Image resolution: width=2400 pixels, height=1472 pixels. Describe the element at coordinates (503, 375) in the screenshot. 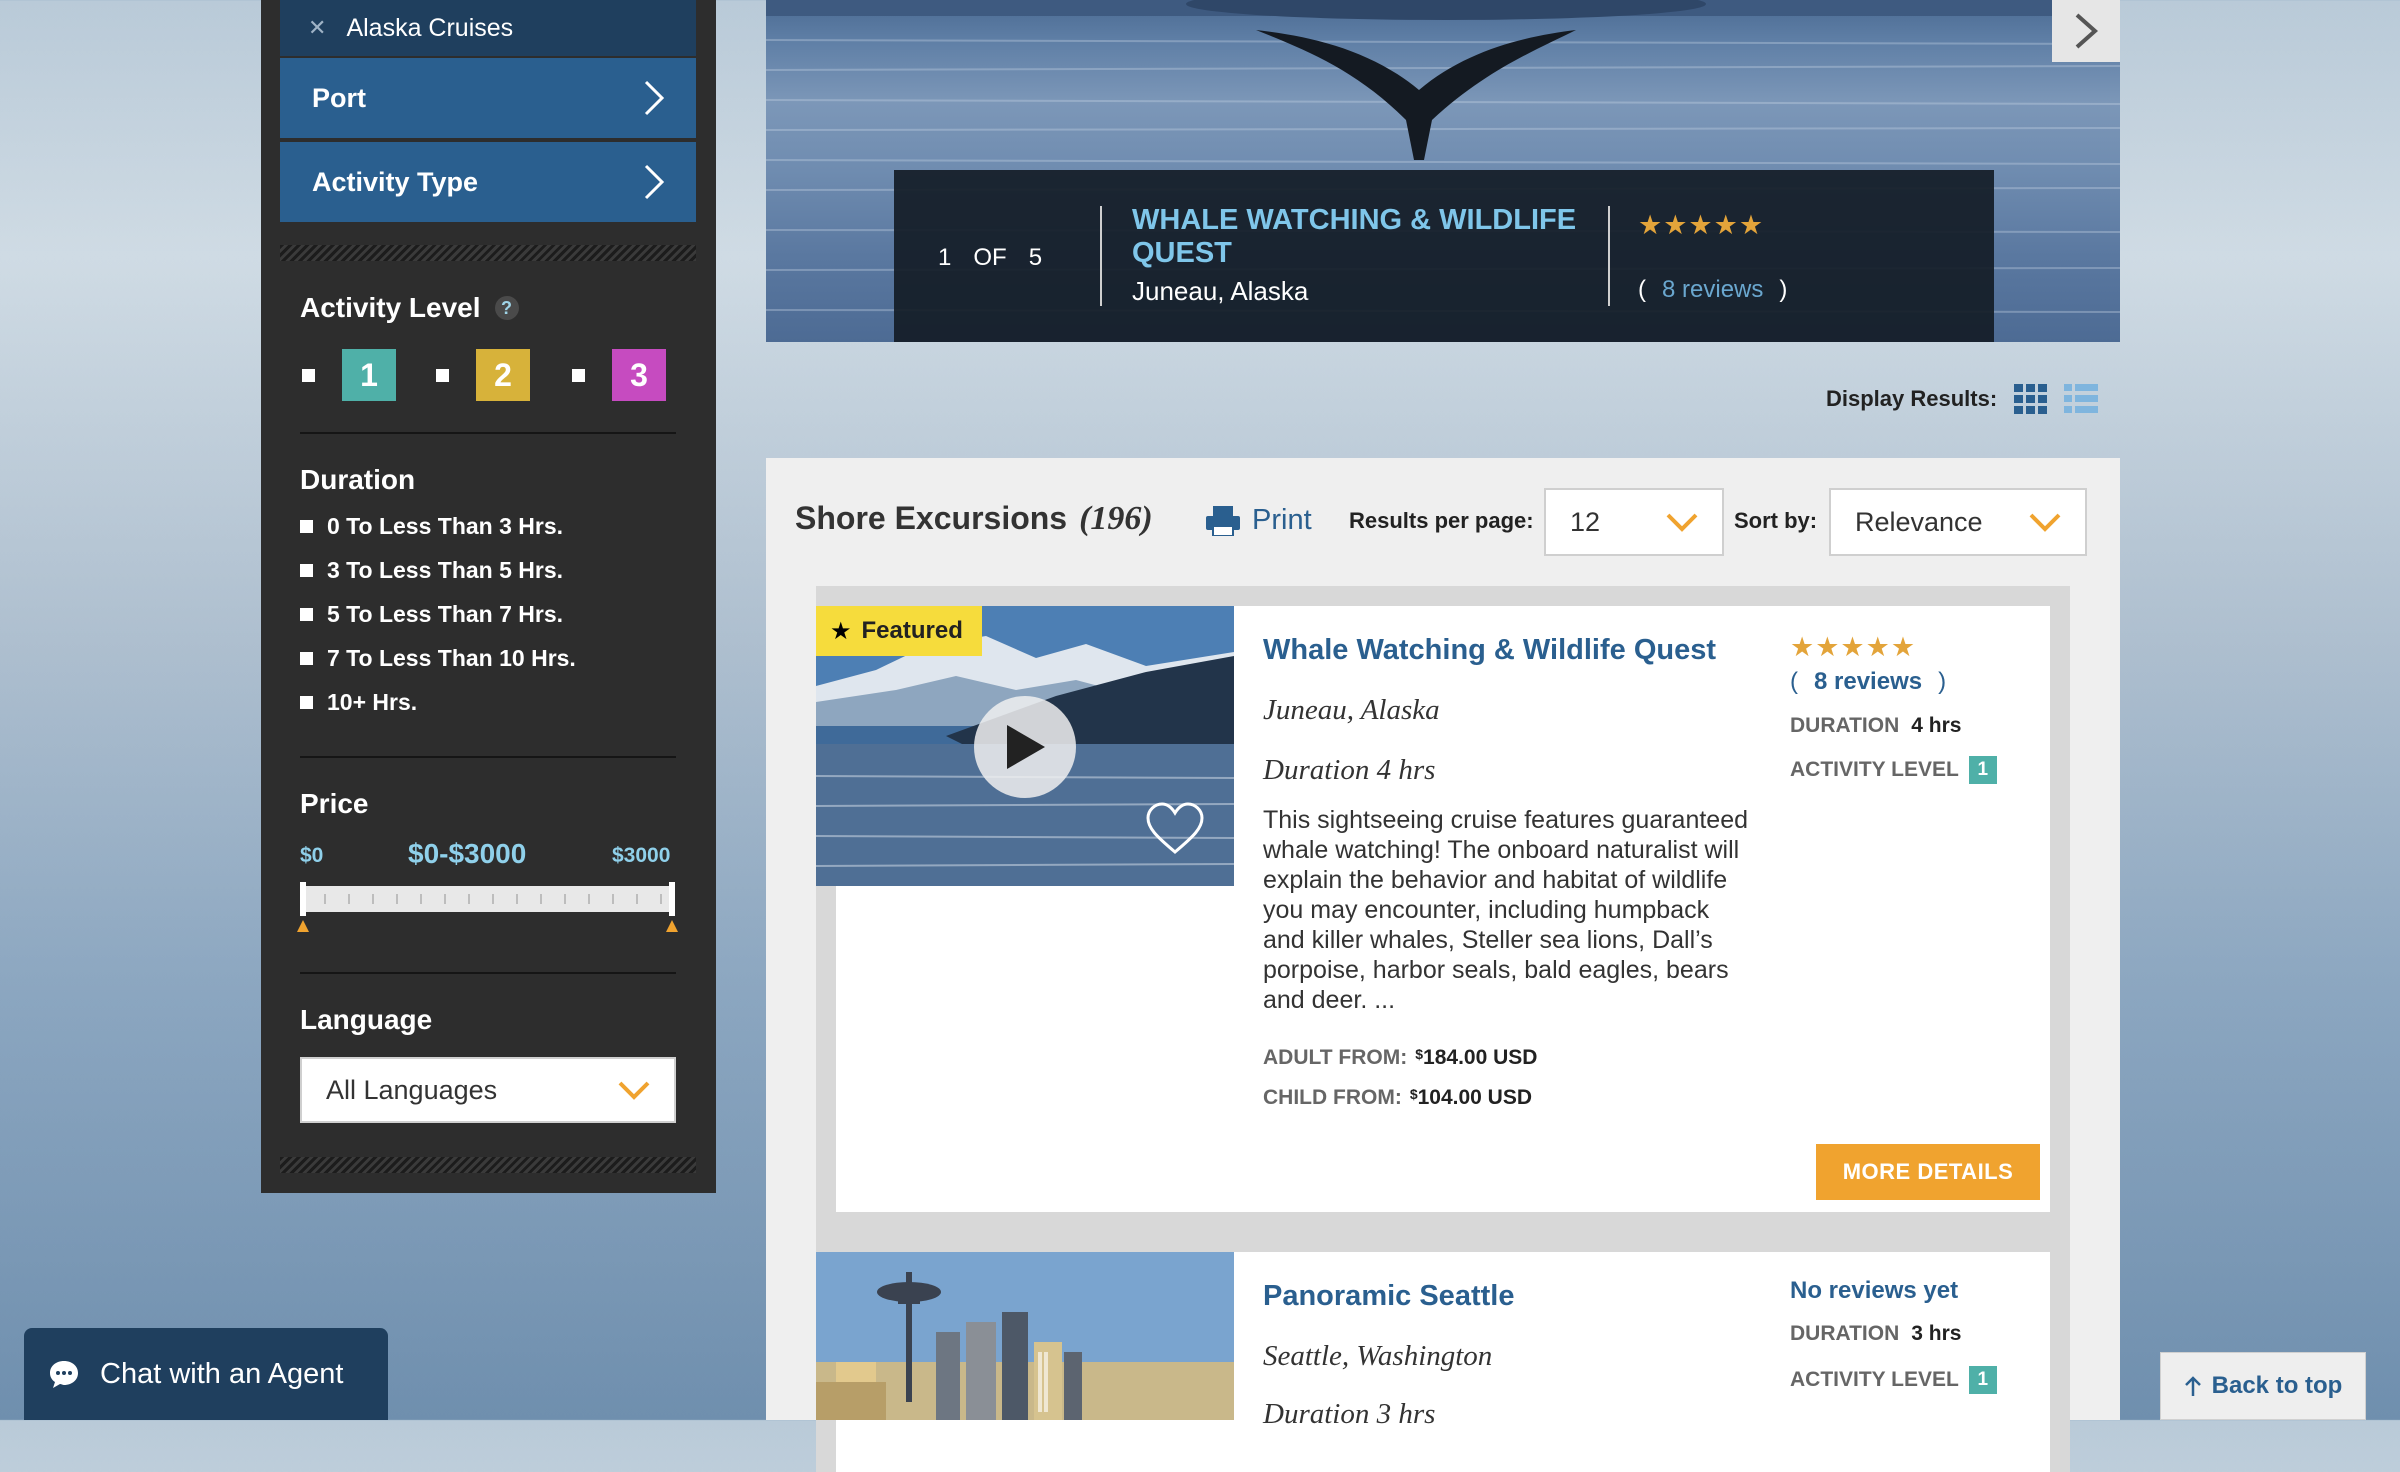

I see `activity-level-2-badge: 2` at that location.